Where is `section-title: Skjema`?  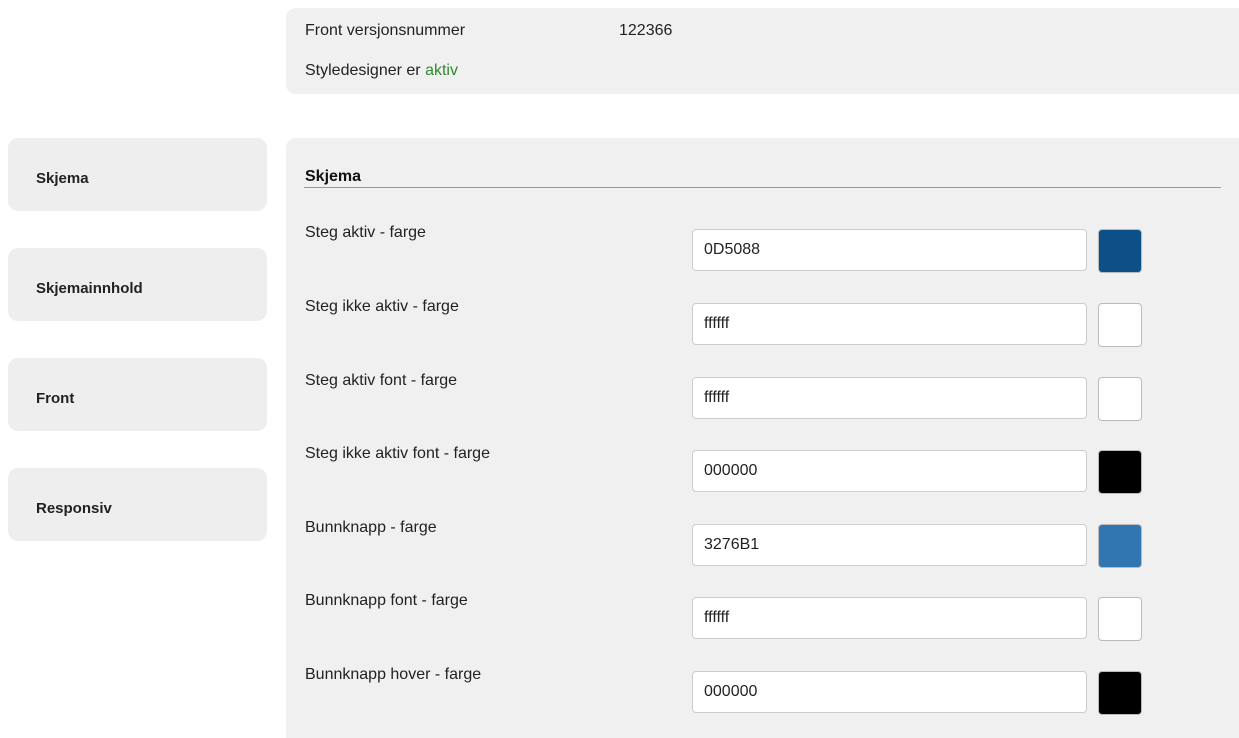 section-title: Skjema is located at coordinates (333, 176).